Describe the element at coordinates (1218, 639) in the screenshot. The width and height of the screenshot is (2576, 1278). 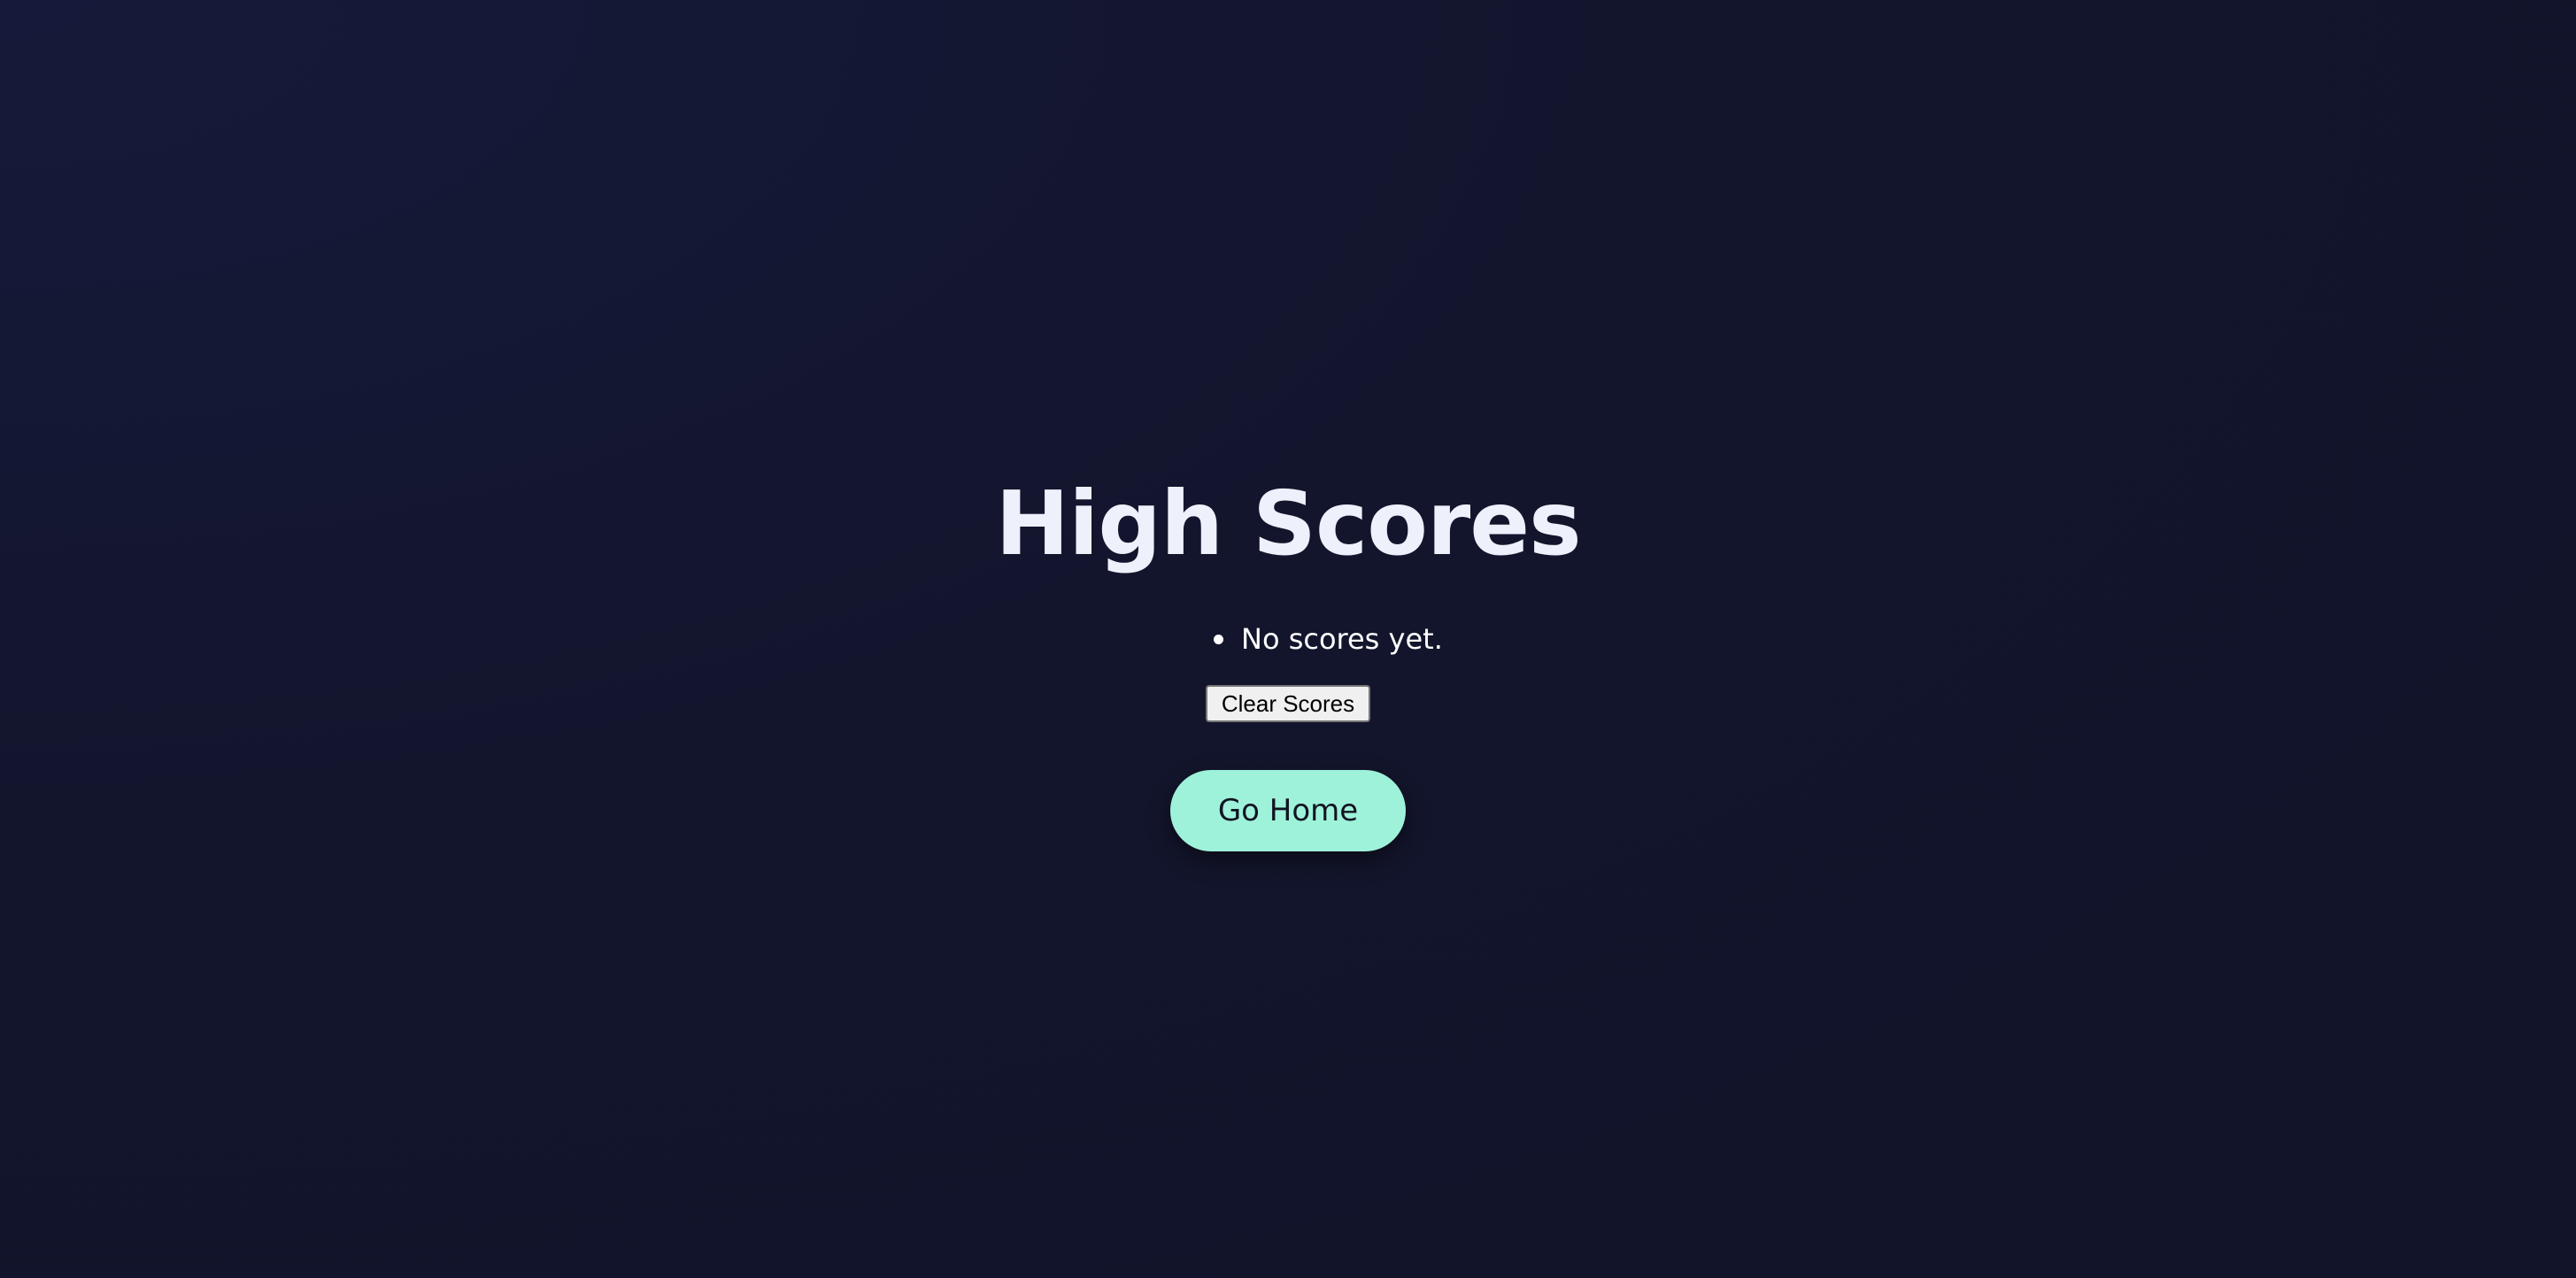
I see `bullet-icon` at that location.